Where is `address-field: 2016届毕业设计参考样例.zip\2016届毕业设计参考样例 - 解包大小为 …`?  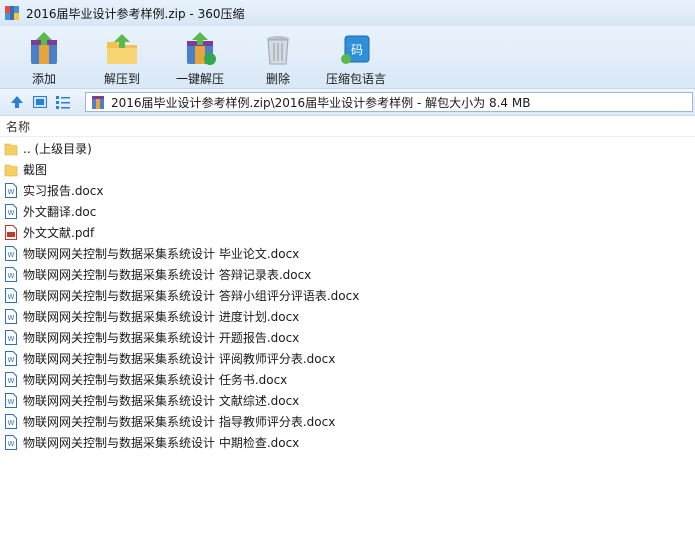 address-field: 2016届毕业设计参考样例.zip\2016届毕业设计参考样例 - 解包大小为 … is located at coordinates (389, 102).